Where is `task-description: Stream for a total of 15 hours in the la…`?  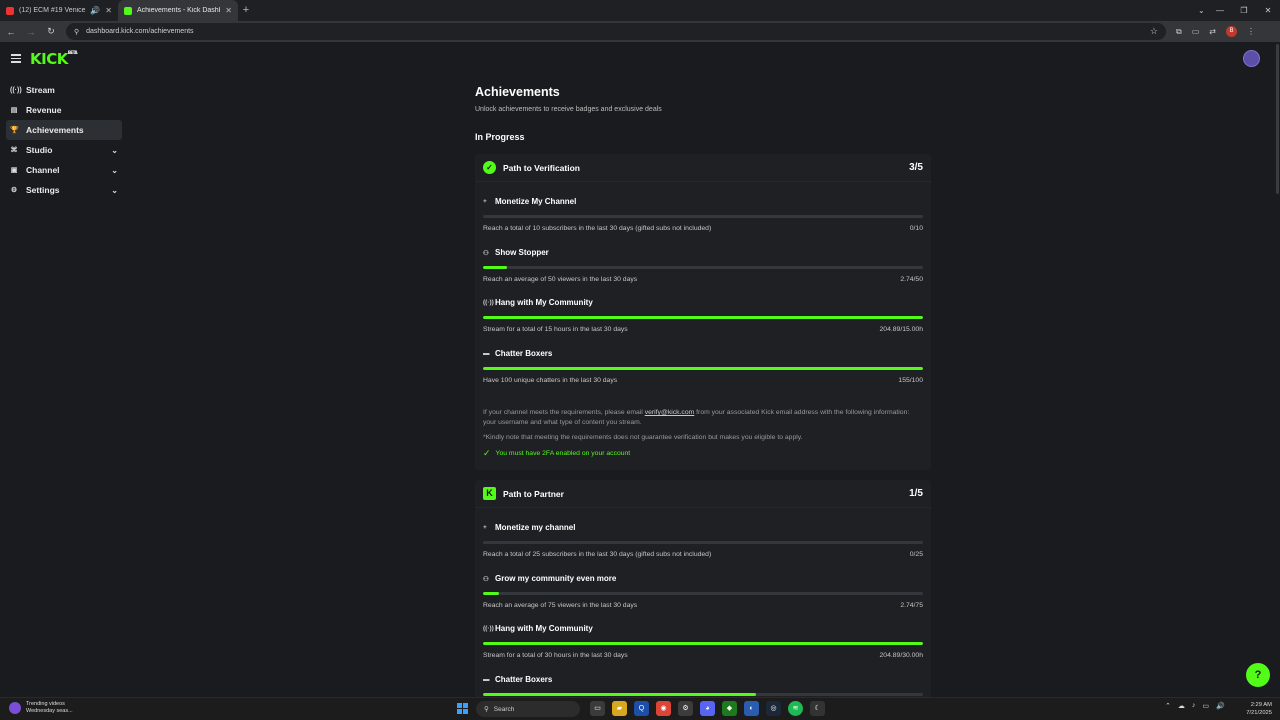
task-description: Stream for a total of 15 hours in the la… is located at coordinates (555, 329).